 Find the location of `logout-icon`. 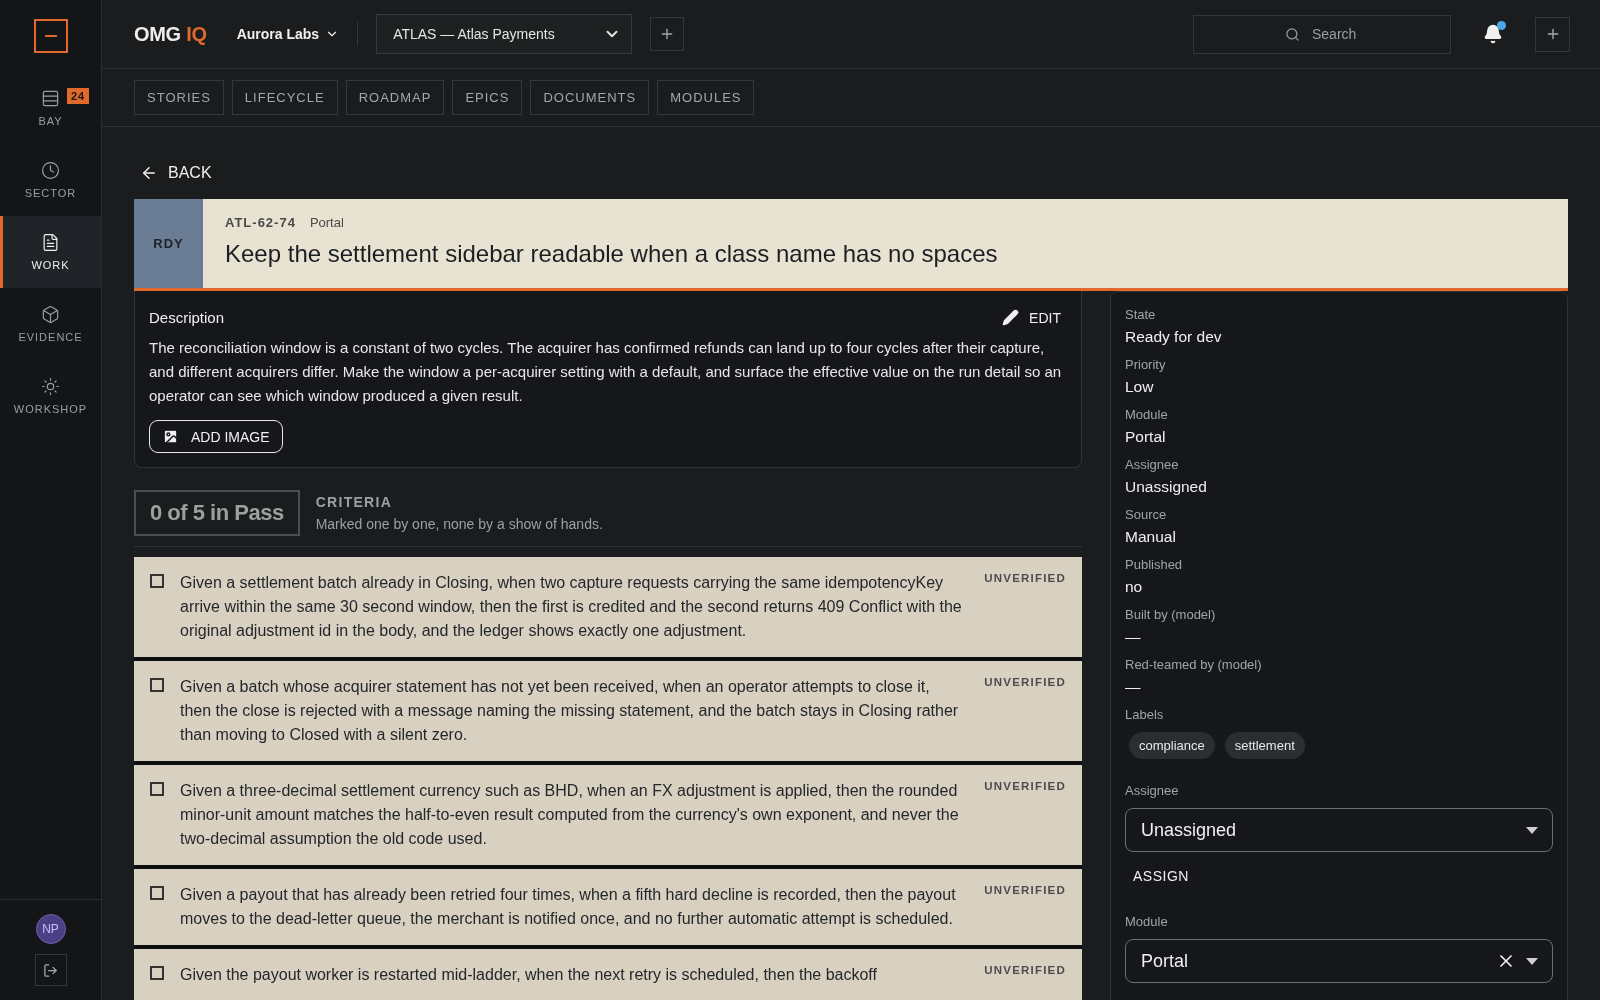

logout-icon is located at coordinates (50, 970).